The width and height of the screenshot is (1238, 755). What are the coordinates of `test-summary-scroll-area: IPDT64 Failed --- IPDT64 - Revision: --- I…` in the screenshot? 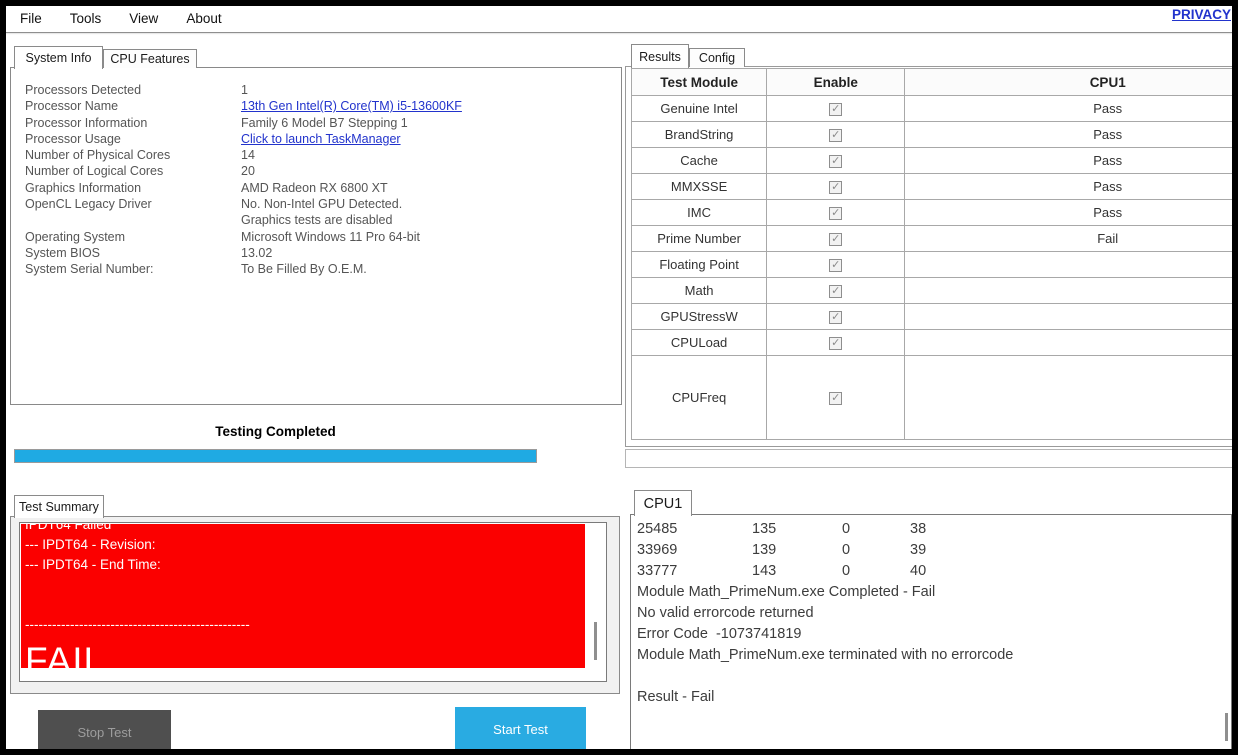 It's located at (313, 602).